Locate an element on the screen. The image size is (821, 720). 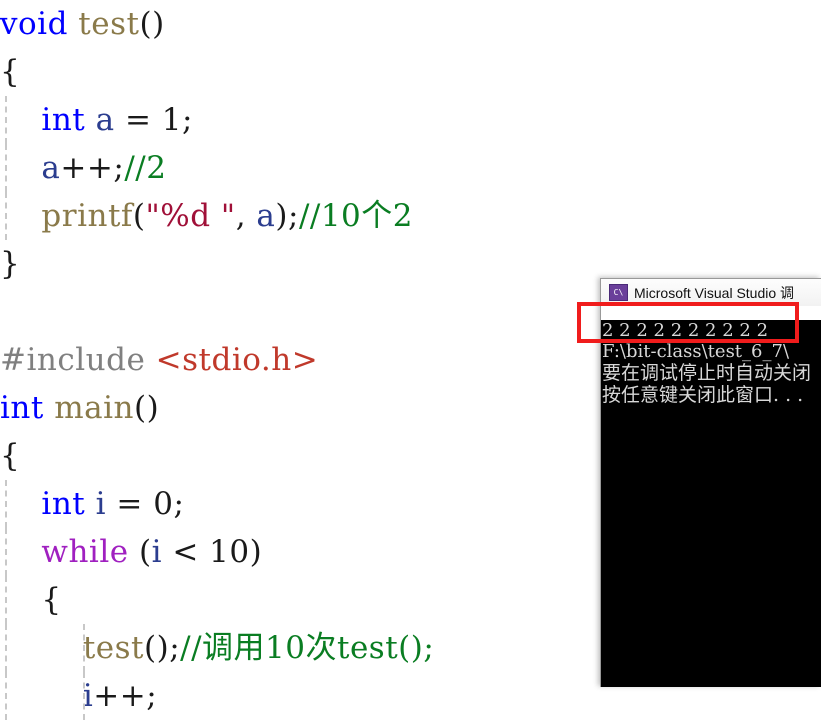
code-token: "%d " is located at coordinates (190, 216).